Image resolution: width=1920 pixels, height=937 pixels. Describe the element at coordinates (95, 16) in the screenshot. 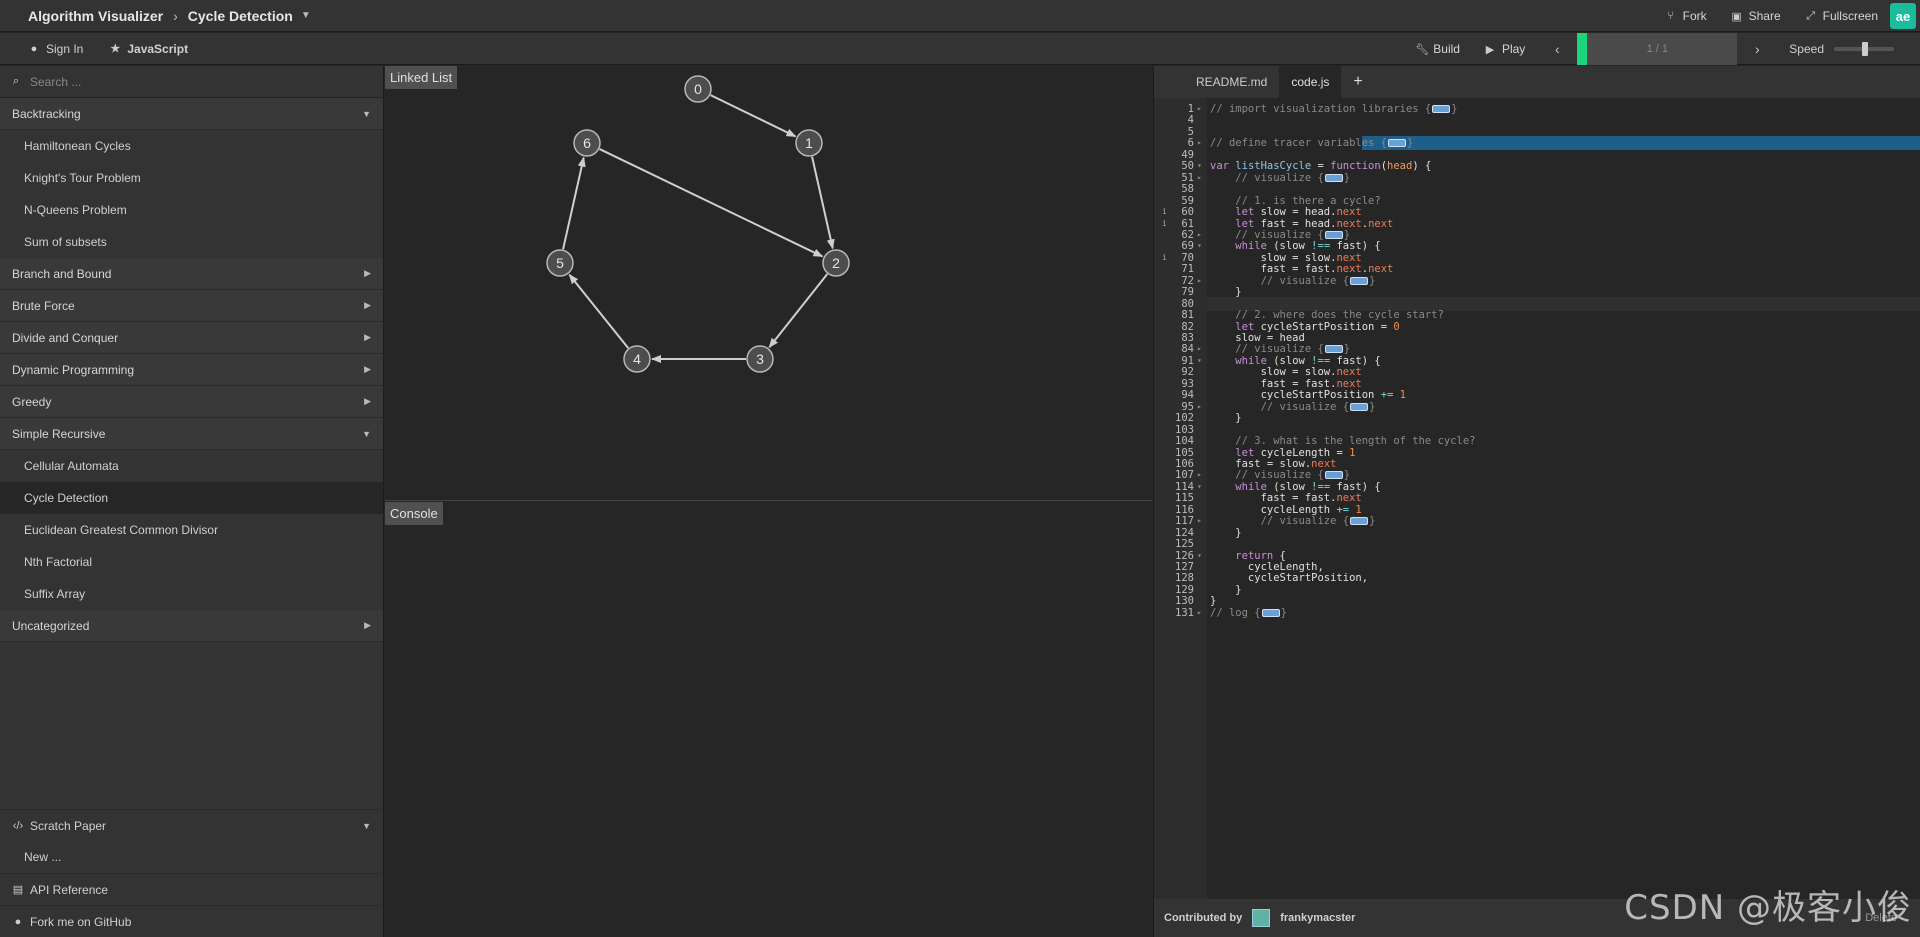

I see `app-title: Algorithm Visualizer` at that location.